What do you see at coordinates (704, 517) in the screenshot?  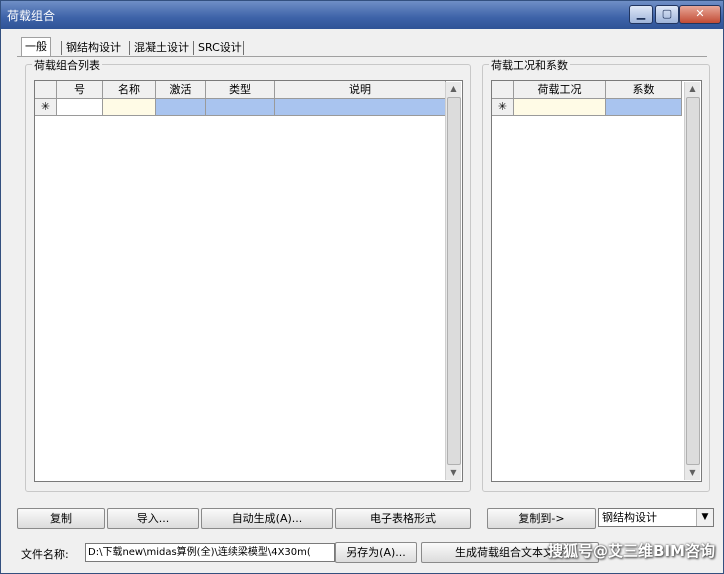 I see `chevron-down-icon: ▼` at bounding box center [704, 517].